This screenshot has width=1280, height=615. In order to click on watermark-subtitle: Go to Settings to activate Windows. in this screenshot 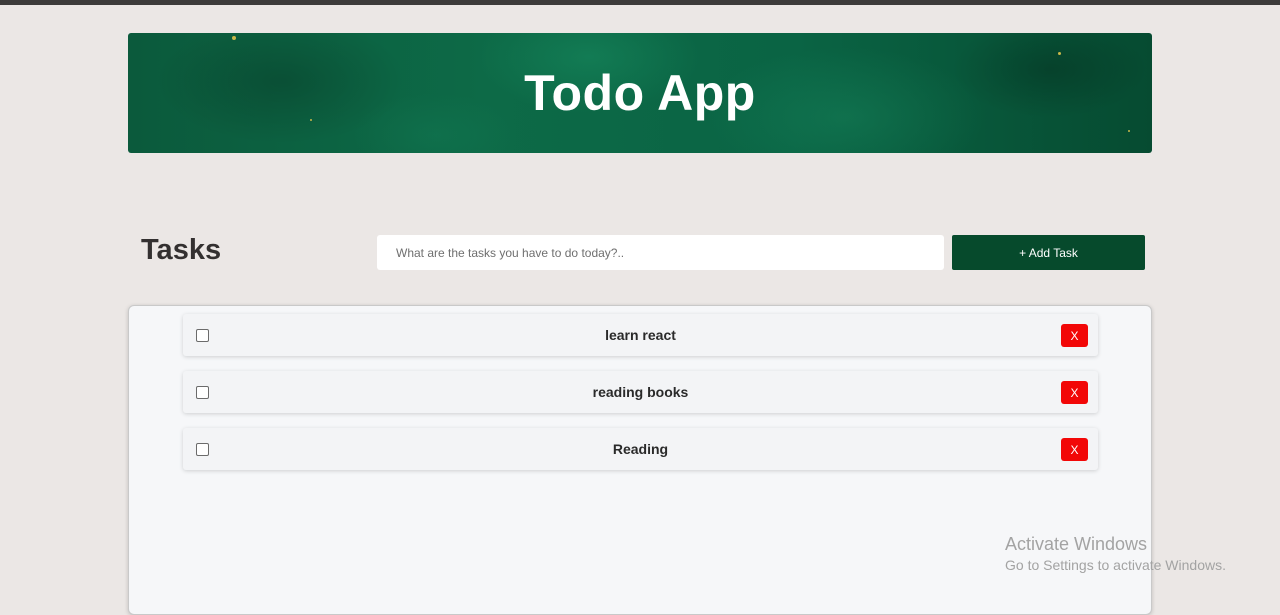, I will do `click(1115, 565)`.